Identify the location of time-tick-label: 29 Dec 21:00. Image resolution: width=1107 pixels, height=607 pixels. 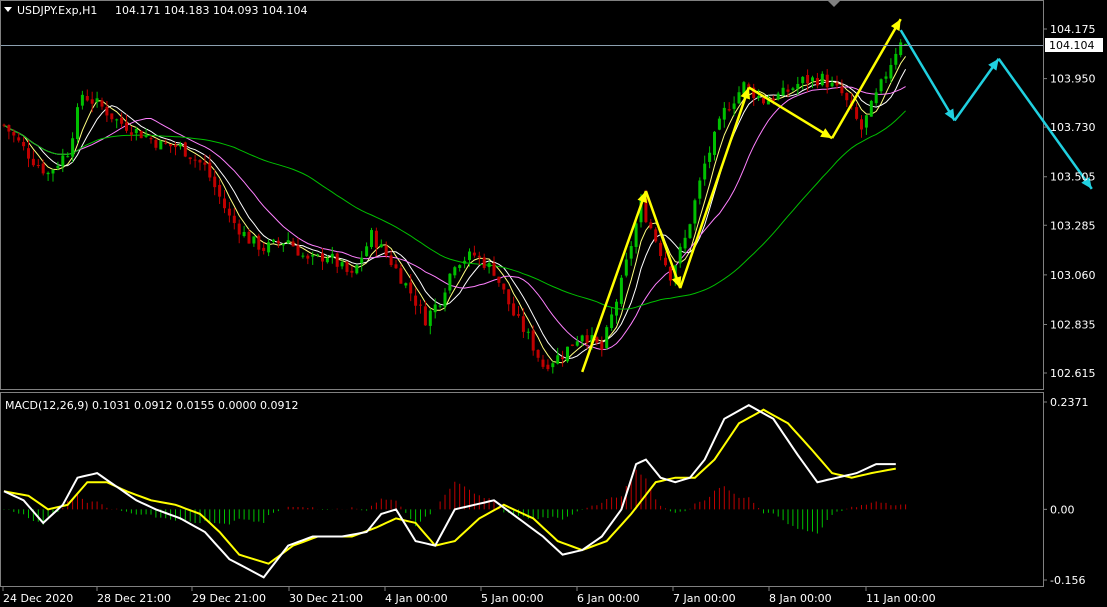
(229, 598).